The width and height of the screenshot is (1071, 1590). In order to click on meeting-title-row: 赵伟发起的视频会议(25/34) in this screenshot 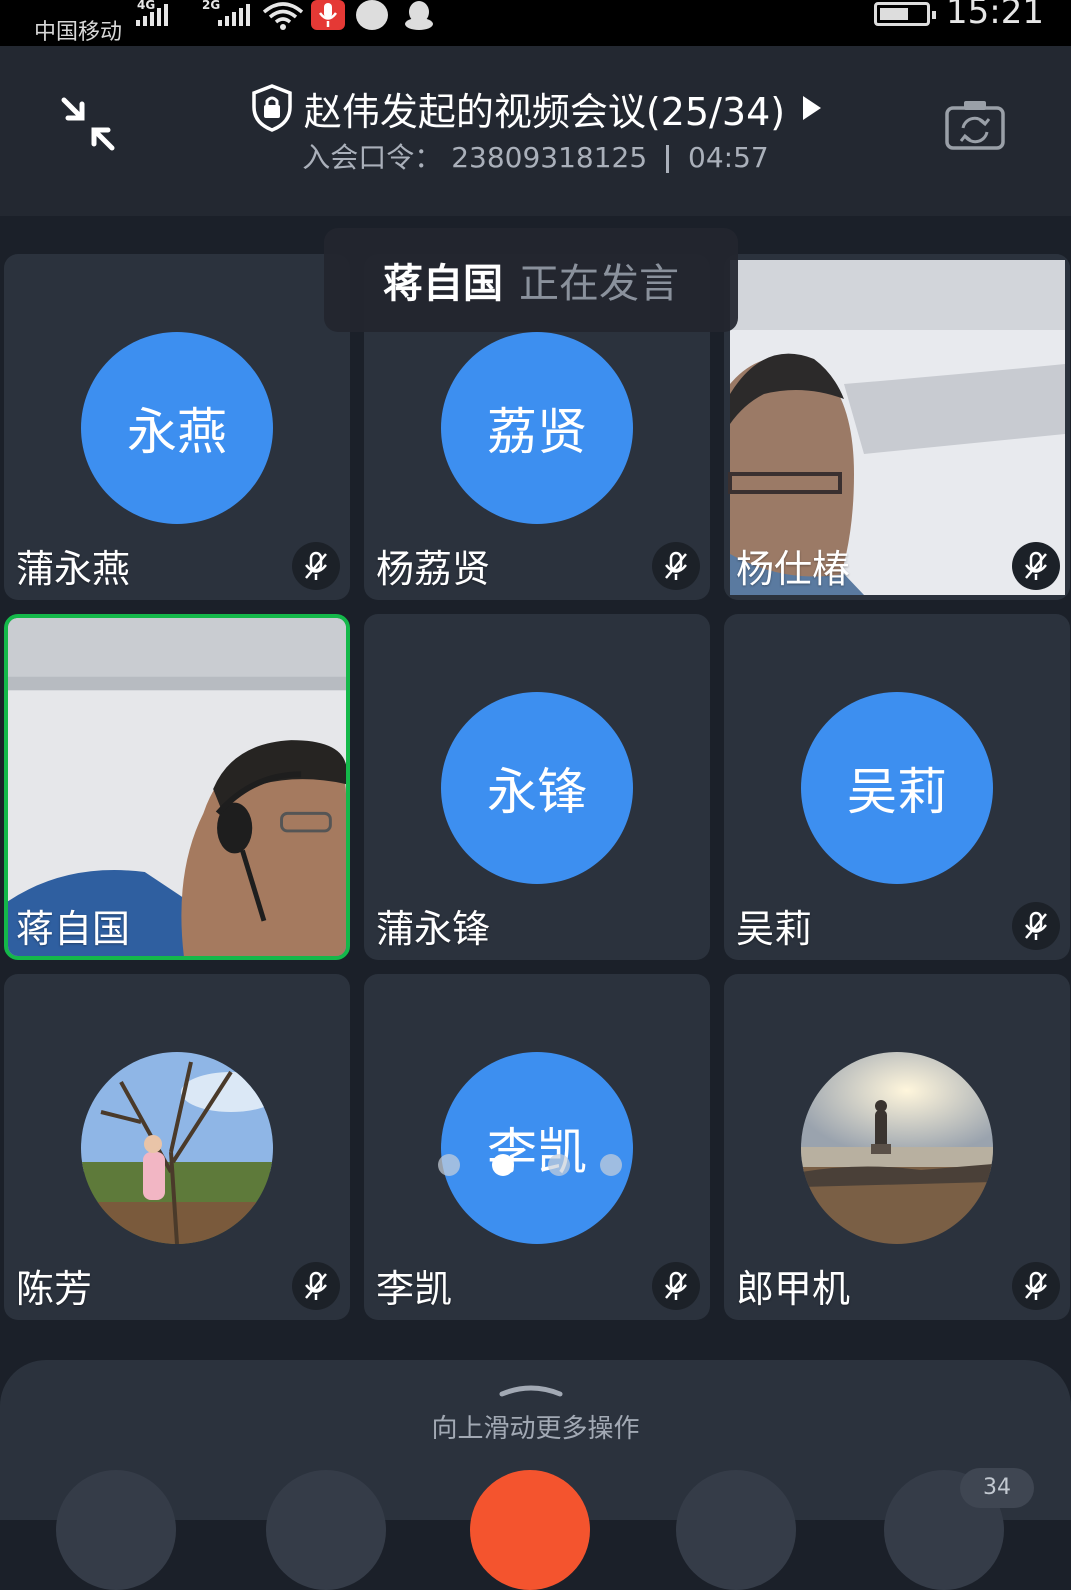, I will do `click(535, 108)`.